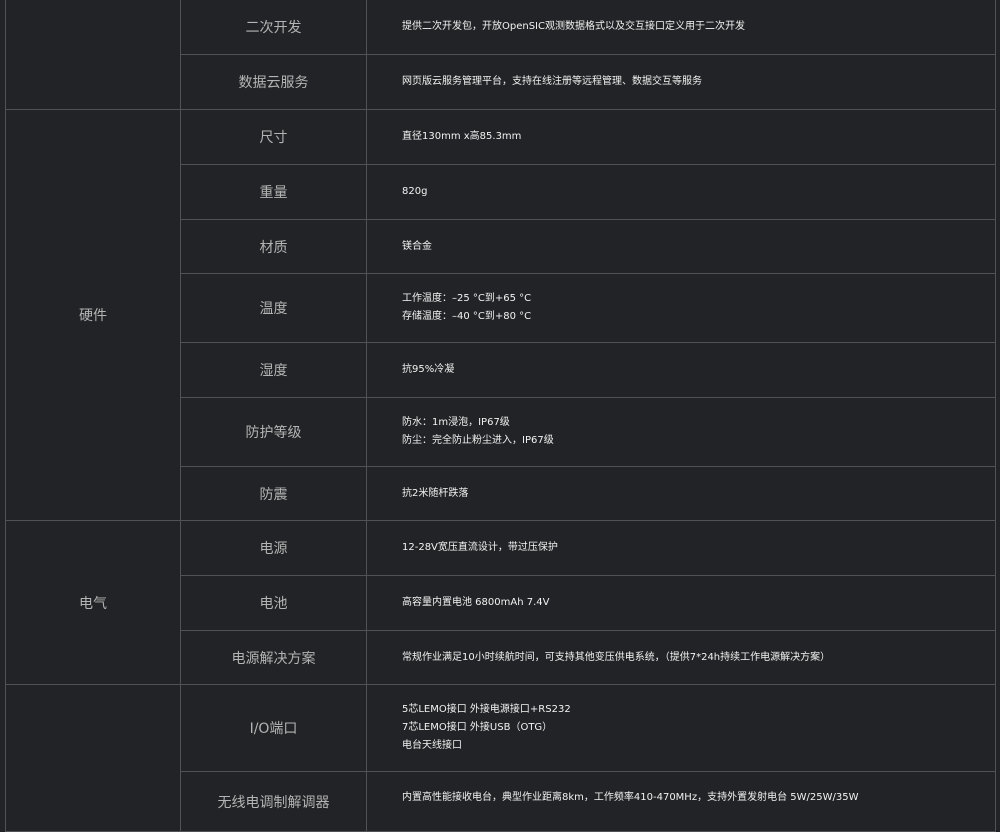 The height and width of the screenshot is (832, 1000). What do you see at coordinates (273, 370) in the screenshot?
I see `param-cell: 湿度` at bounding box center [273, 370].